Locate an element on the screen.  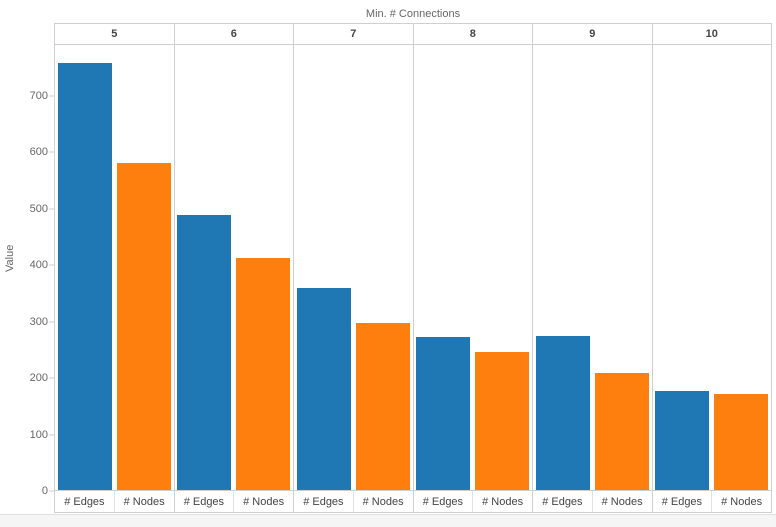
bottom-strip is located at coordinates (388, 520).